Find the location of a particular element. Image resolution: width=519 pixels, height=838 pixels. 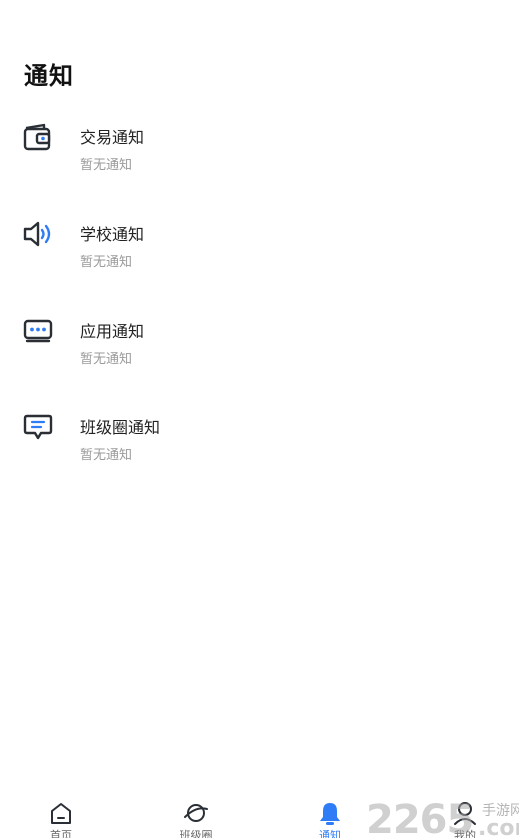

tab-label: 首页 is located at coordinates (61, 833).